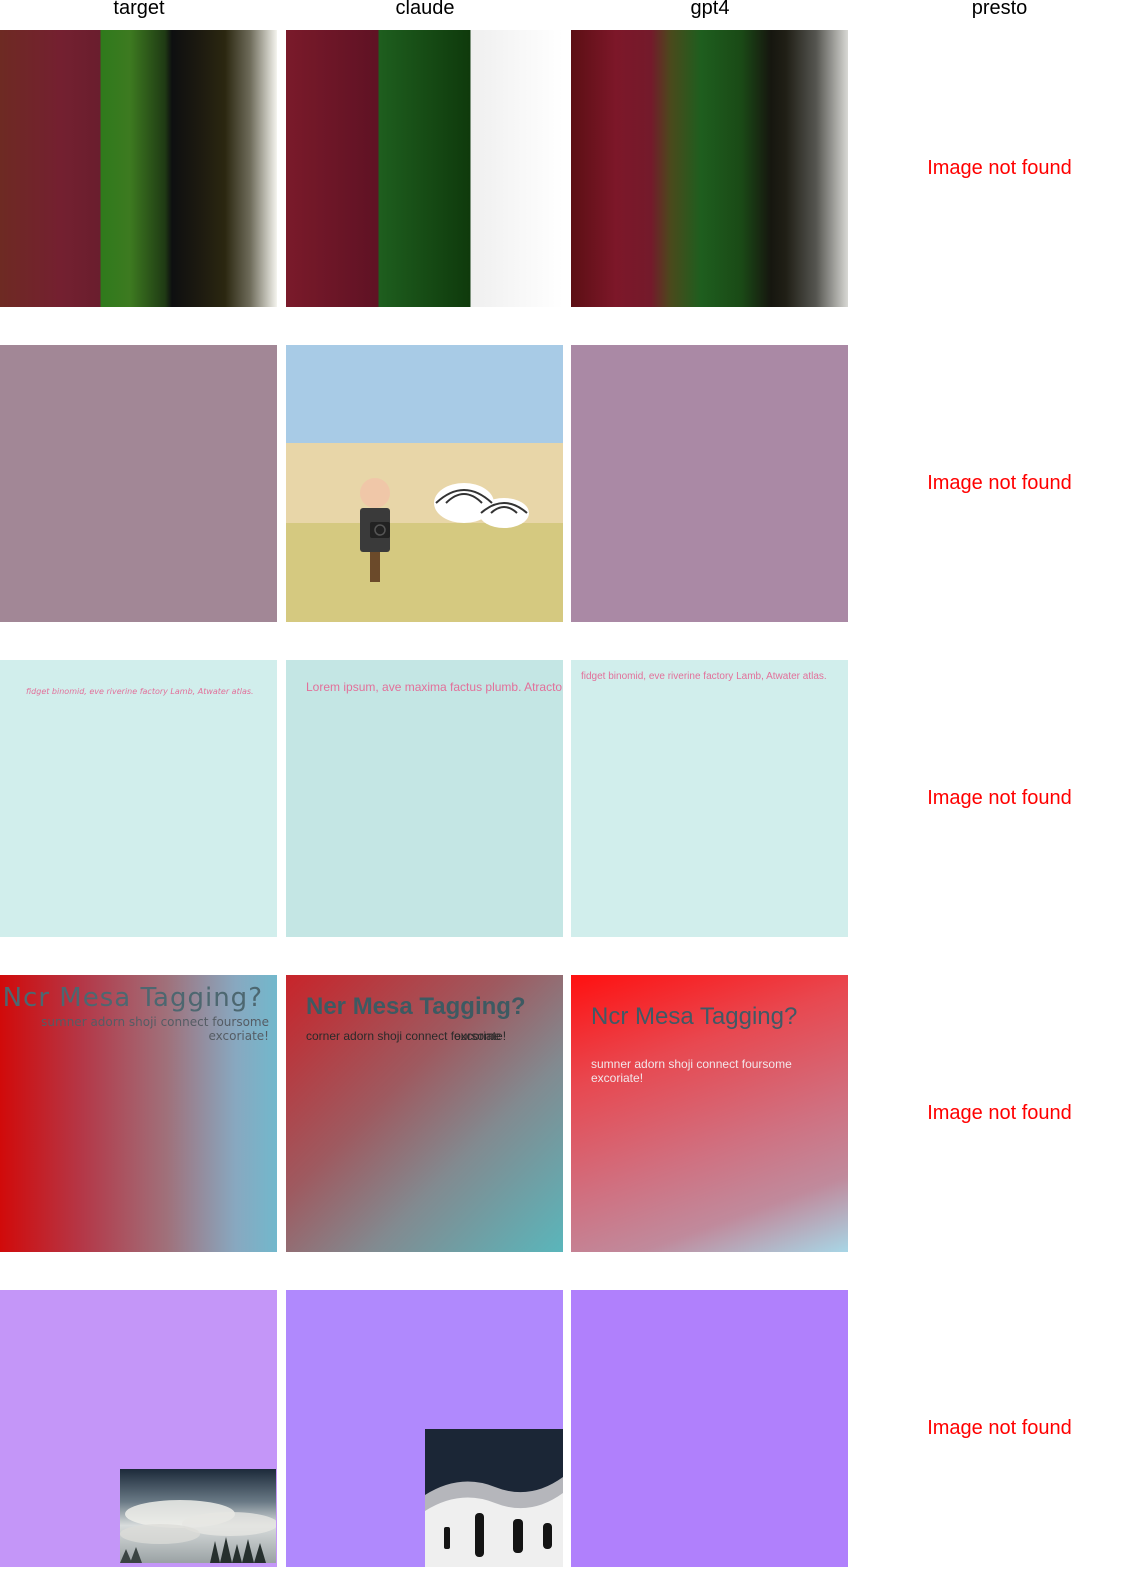 The width and height of the screenshot is (1144, 1582). What do you see at coordinates (424, 483) in the screenshot?
I see `tile-claude-row2` at bounding box center [424, 483].